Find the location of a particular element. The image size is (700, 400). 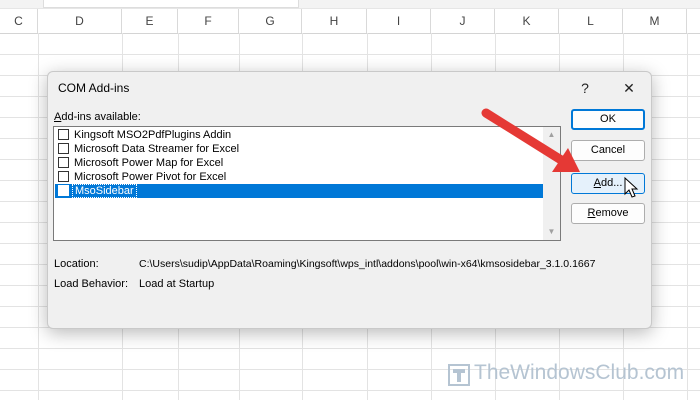

addin-label: Microsoft Data Streamer for Excel is located at coordinates (157, 149).